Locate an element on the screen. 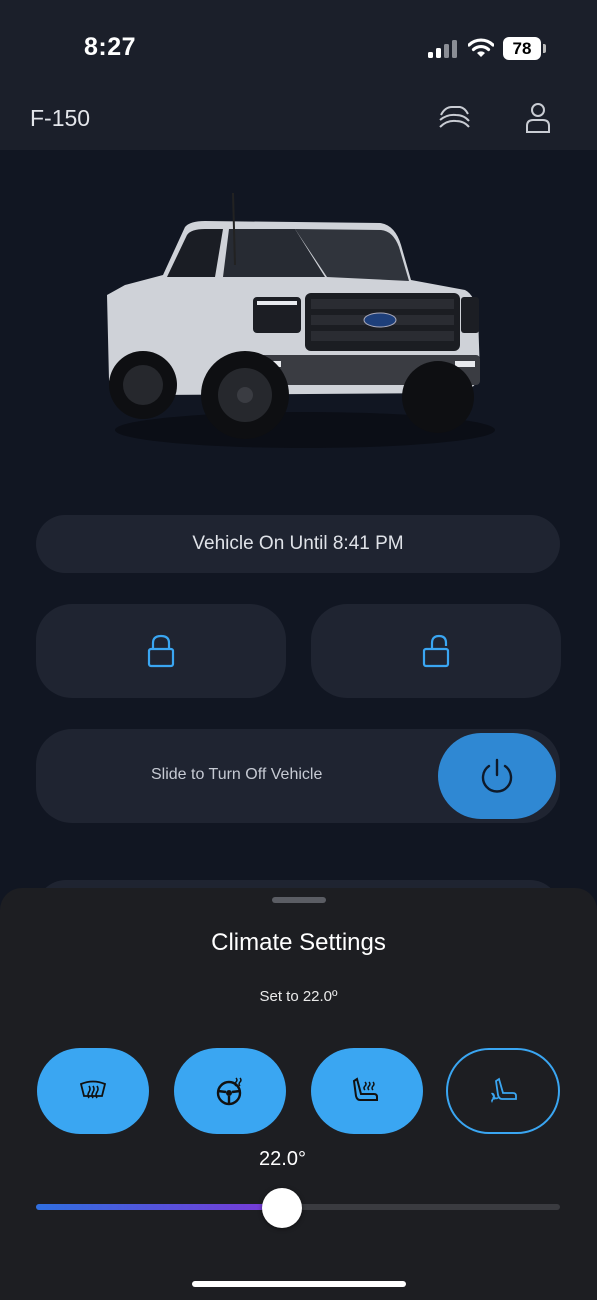  lock-button is located at coordinates (161, 651).